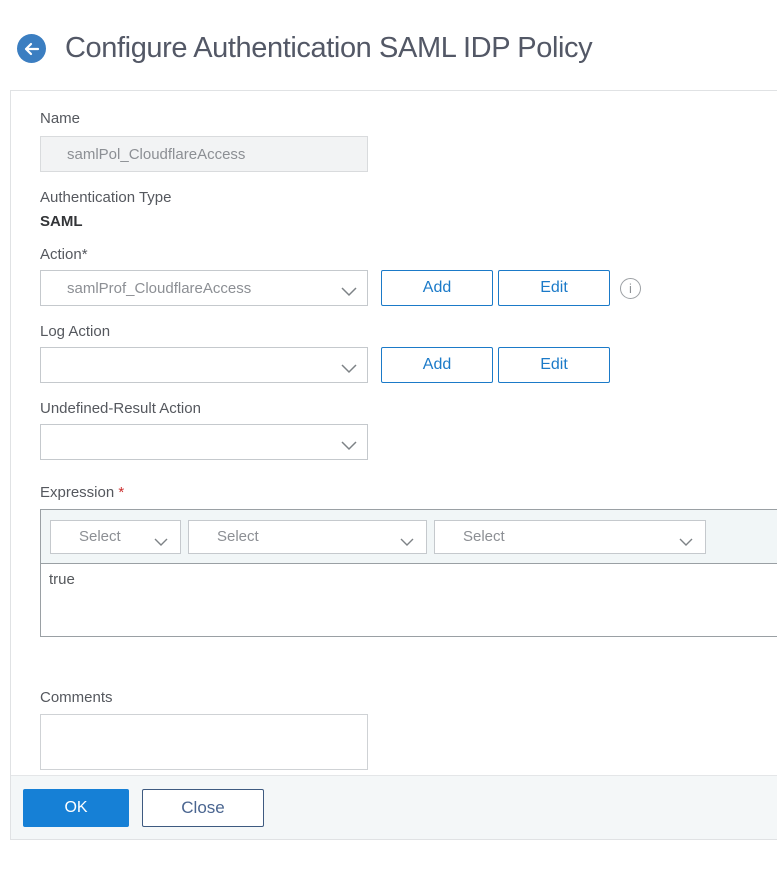  I want to click on expression-select-3: Select, so click(570, 536).